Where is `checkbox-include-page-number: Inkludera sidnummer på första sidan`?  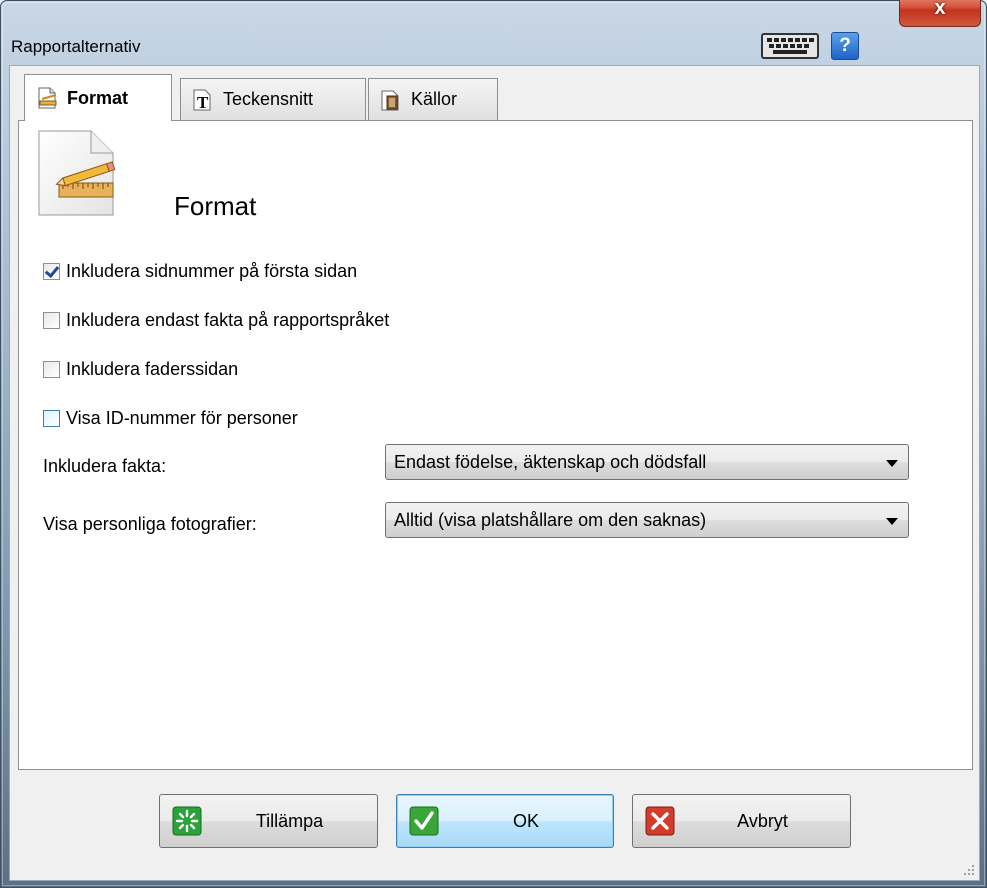
checkbox-include-page-number: Inkludera sidnummer på första sidan is located at coordinates (200, 271).